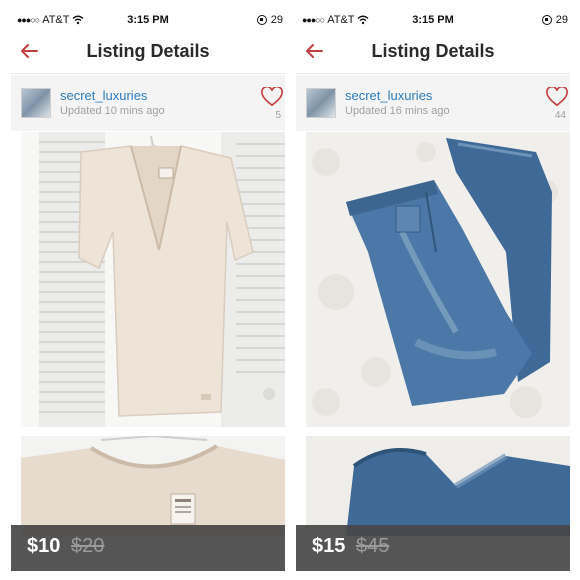  Describe the element at coordinates (329, 546) in the screenshot. I see `current-price: $15` at that location.